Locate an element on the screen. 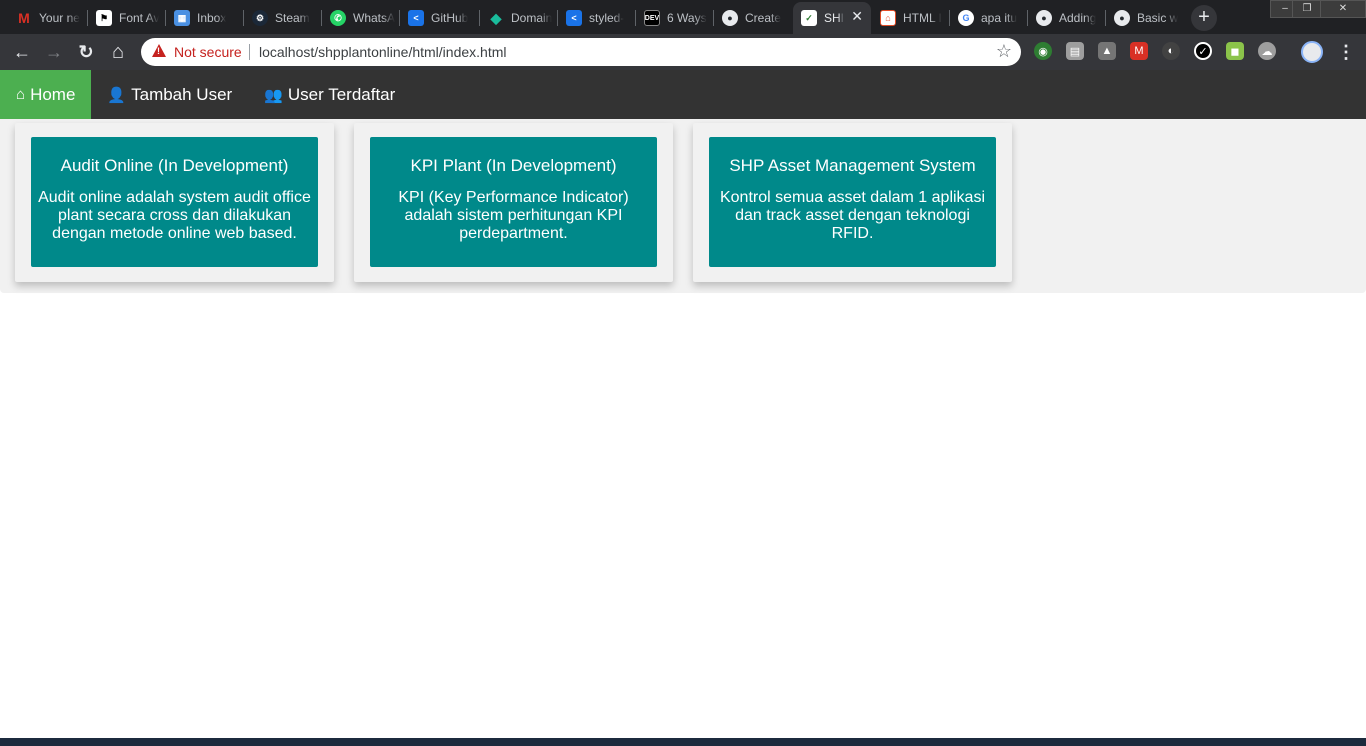 The width and height of the screenshot is (1366, 746). browser-tab: < GitHub is located at coordinates (440, 18).